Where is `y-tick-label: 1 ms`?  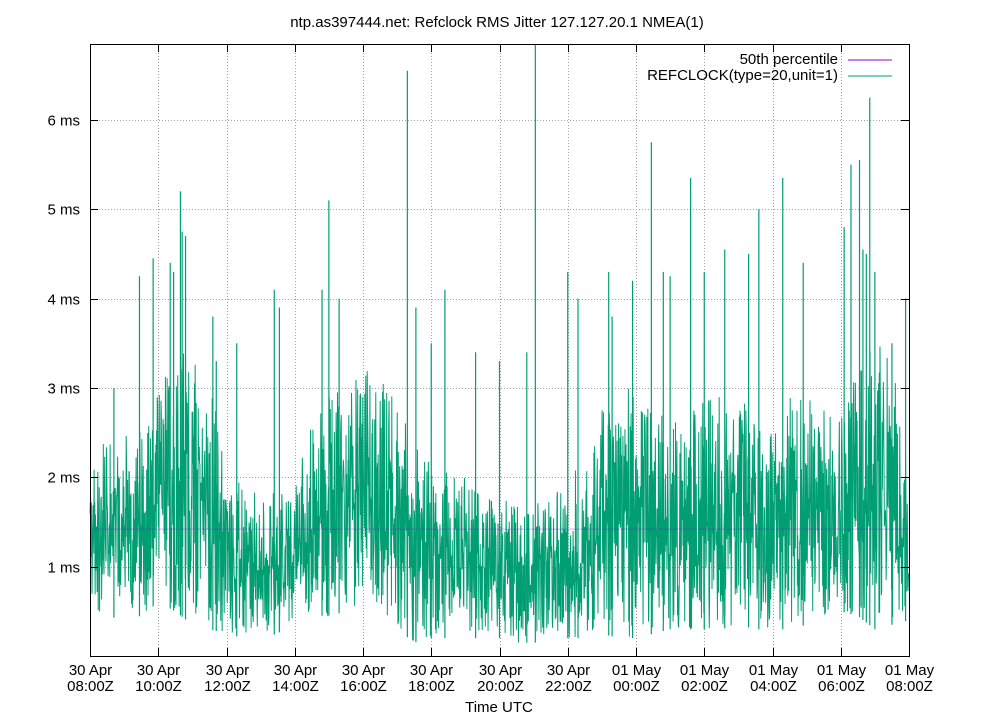 y-tick-label: 1 ms is located at coordinates (63, 568).